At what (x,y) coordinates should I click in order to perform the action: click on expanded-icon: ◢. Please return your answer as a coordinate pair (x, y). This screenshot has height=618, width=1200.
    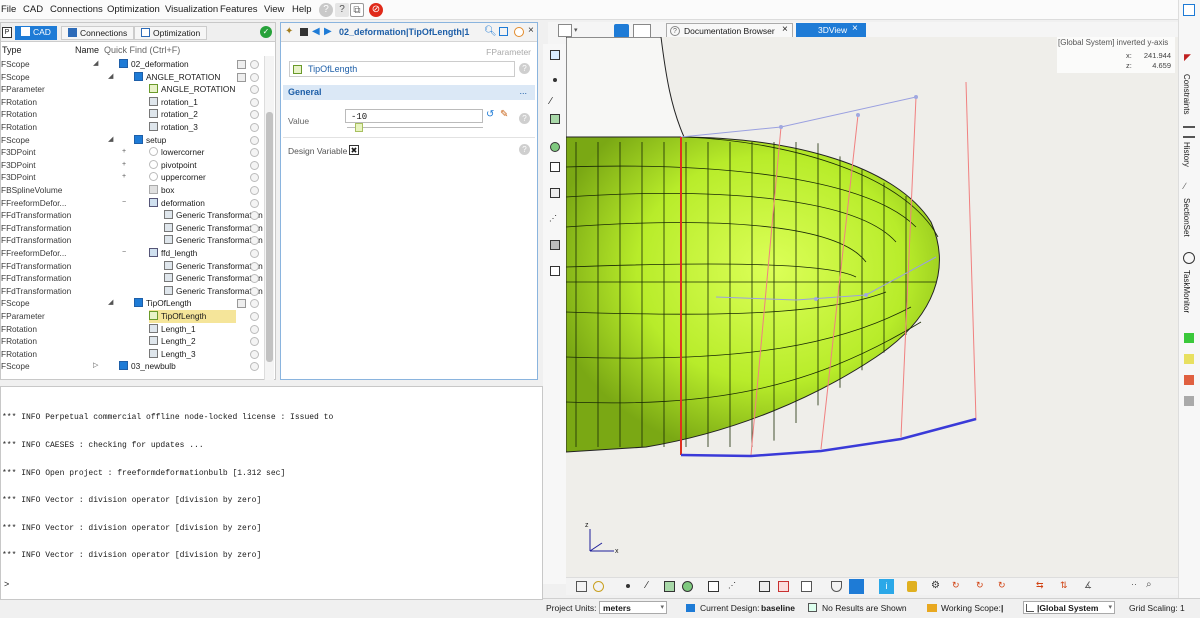
    Looking at the image, I should click on (110, 77).